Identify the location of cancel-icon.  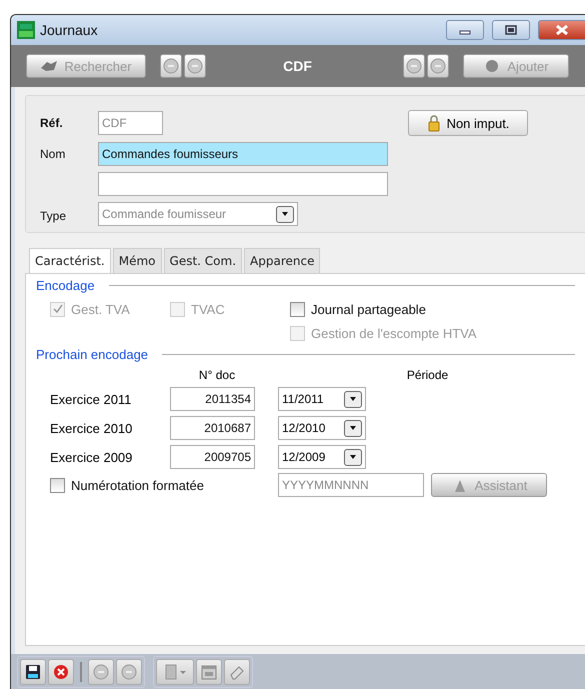
(61, 672).